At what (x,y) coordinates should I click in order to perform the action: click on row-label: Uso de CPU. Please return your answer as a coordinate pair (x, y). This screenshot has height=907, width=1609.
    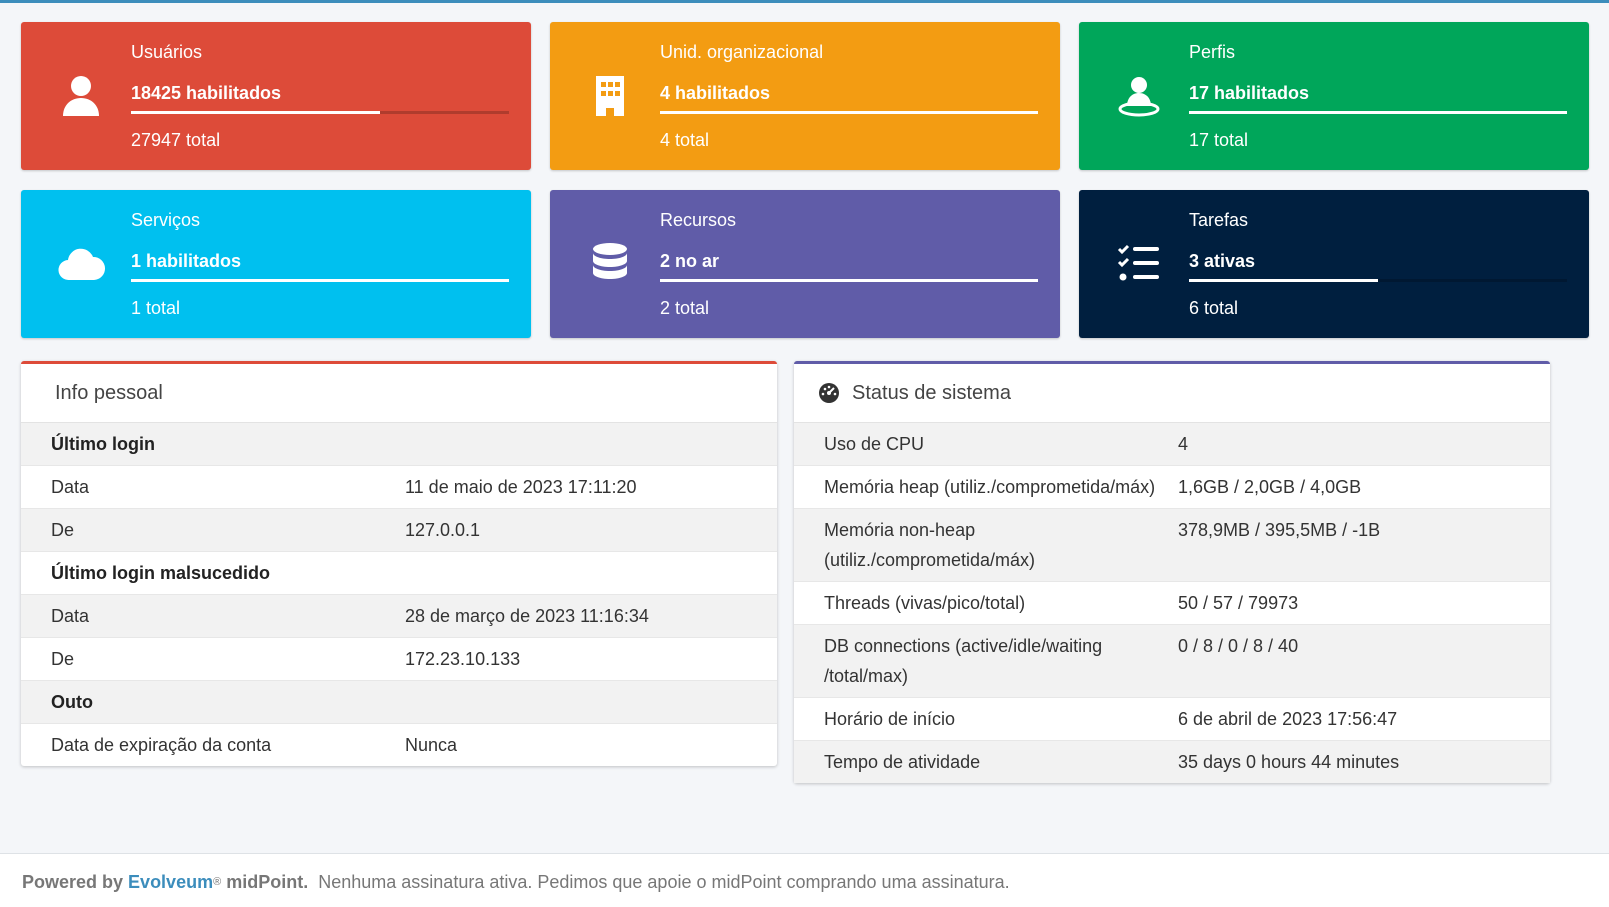
    Looking at the image, I should click on (874, 444).